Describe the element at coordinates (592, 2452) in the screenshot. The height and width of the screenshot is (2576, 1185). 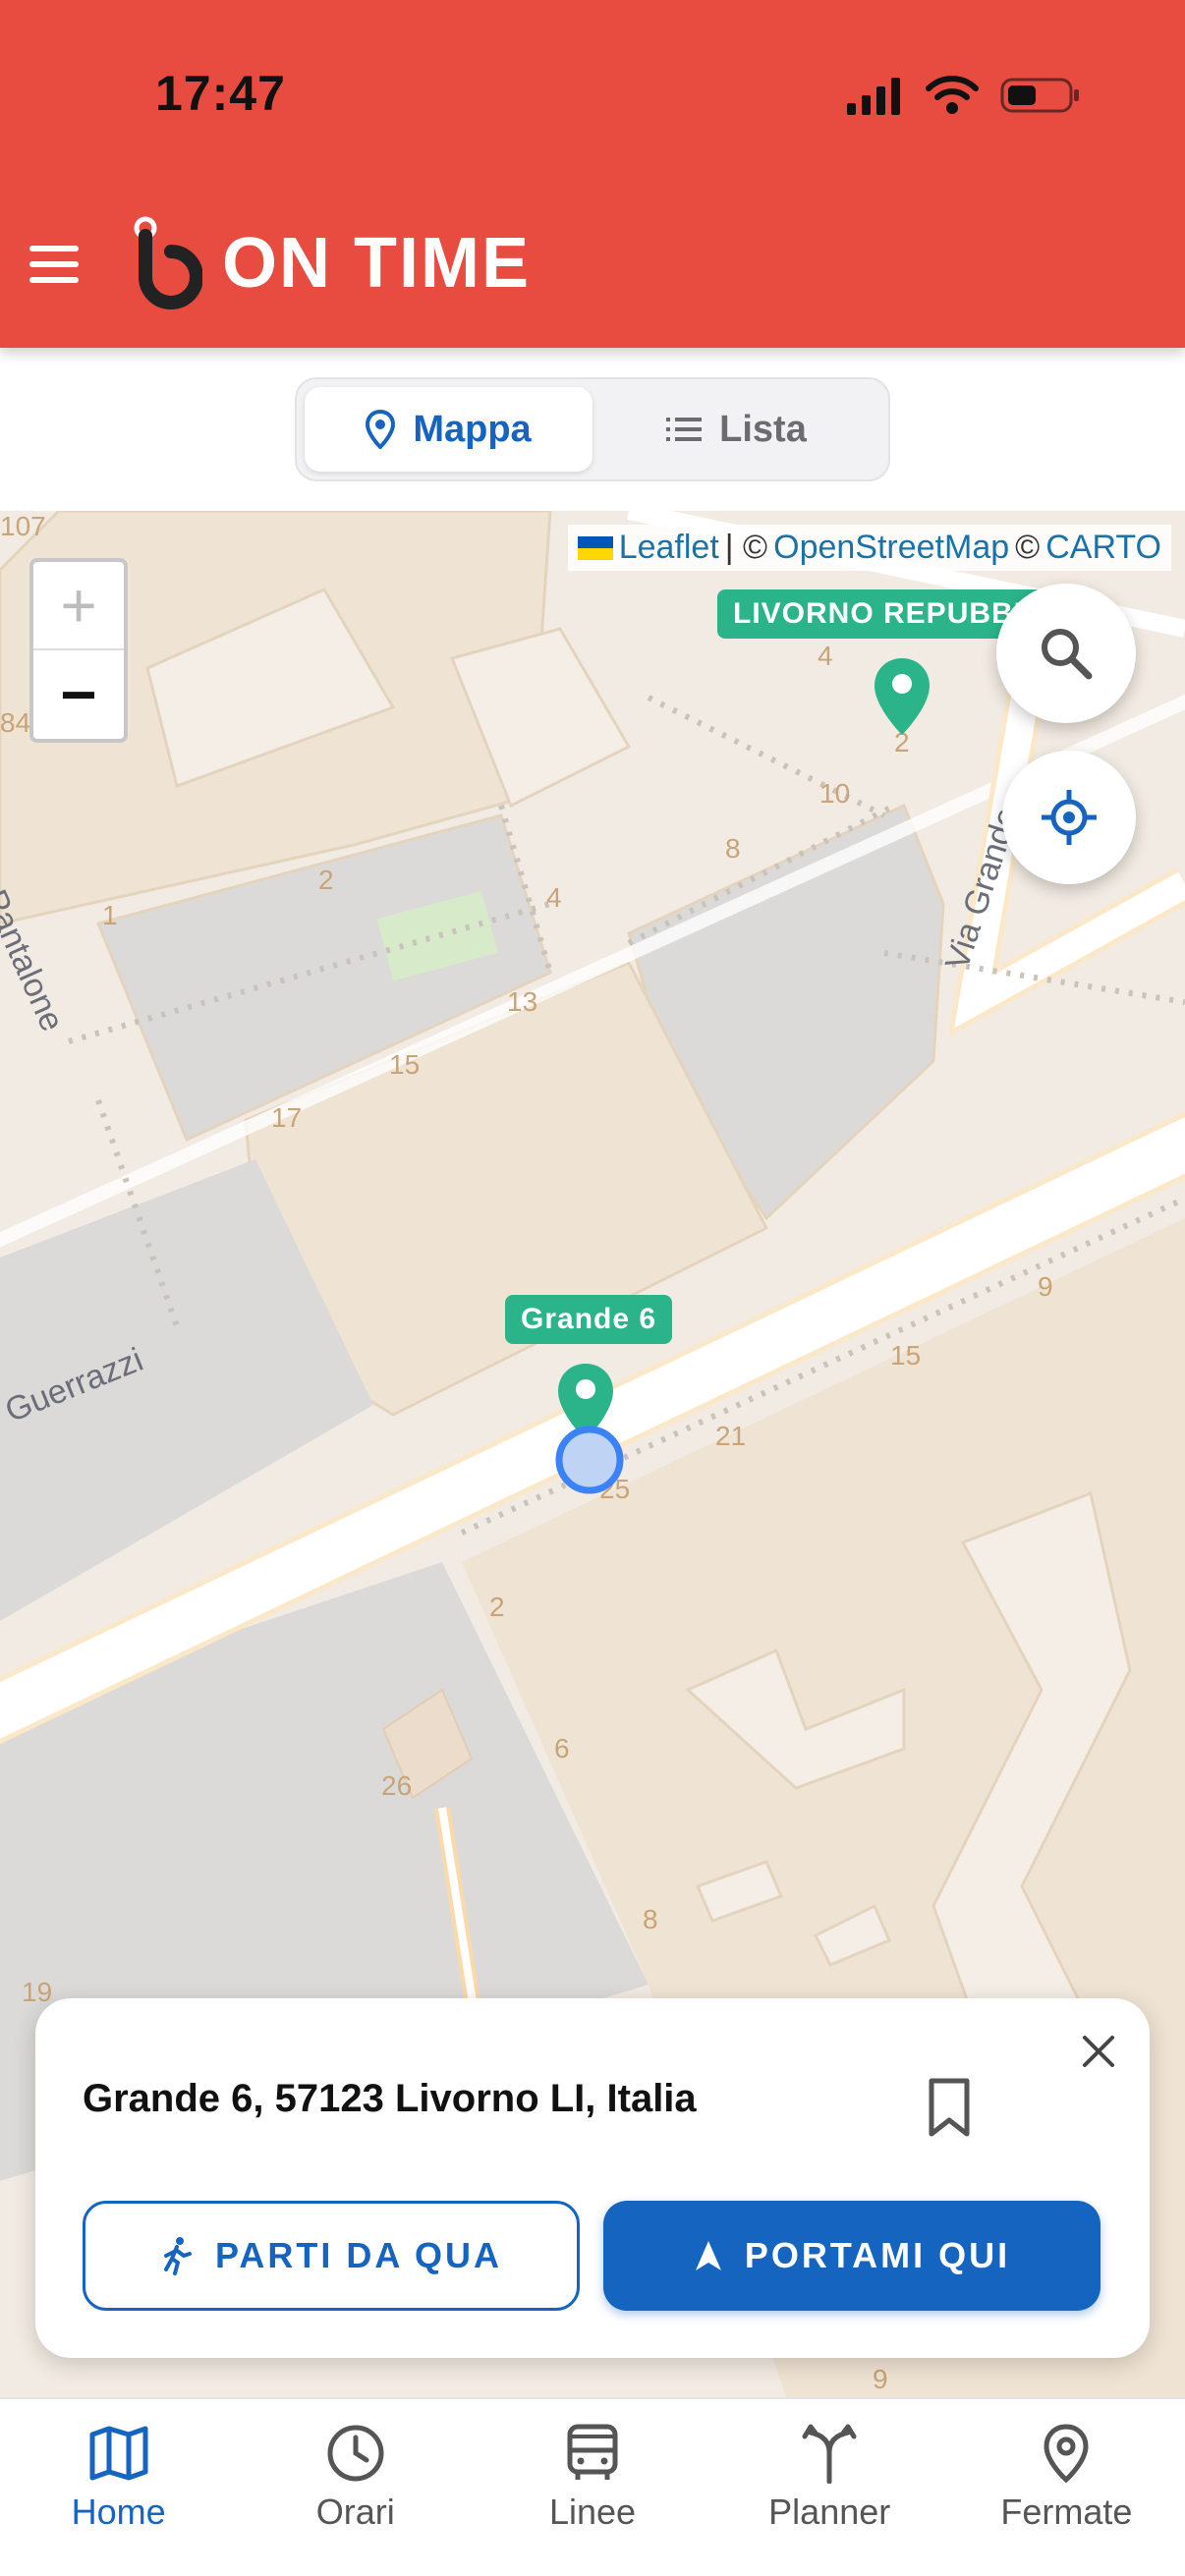
I see `bus-icon` at that location.